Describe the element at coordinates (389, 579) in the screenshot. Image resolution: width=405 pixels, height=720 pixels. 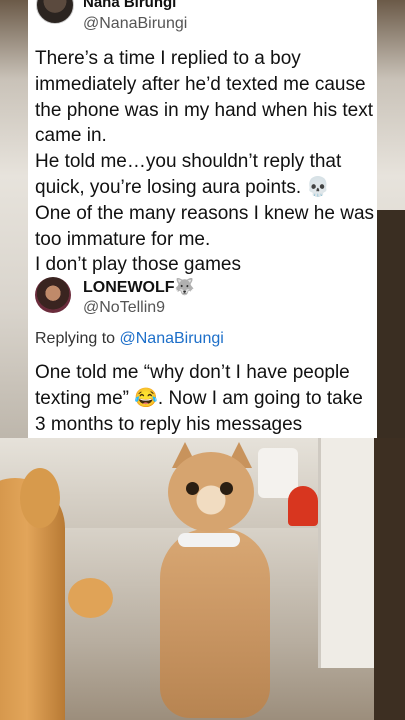
I see `dark-wall` at that location.